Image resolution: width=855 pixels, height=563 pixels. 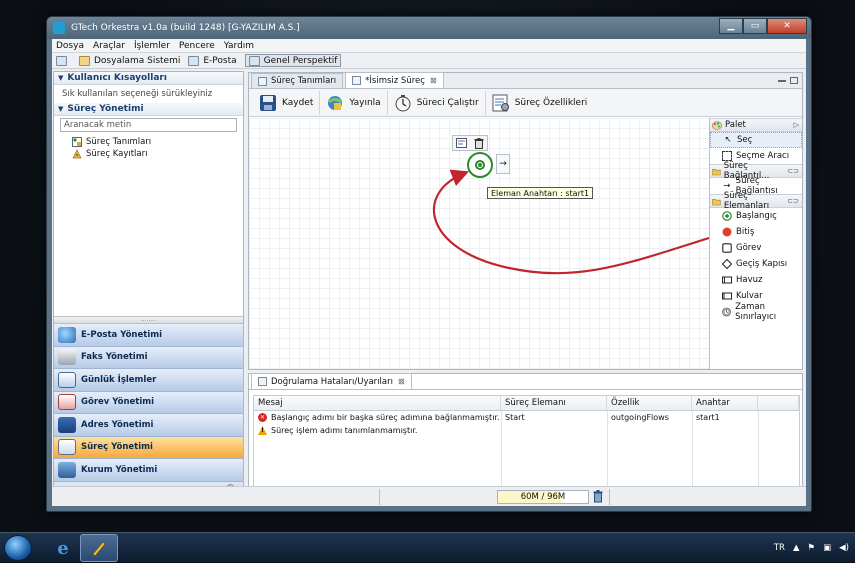 I want to click on shortcuts-header: ▼ Kullanıcı Kısayolları, so click(x=148, y=78).